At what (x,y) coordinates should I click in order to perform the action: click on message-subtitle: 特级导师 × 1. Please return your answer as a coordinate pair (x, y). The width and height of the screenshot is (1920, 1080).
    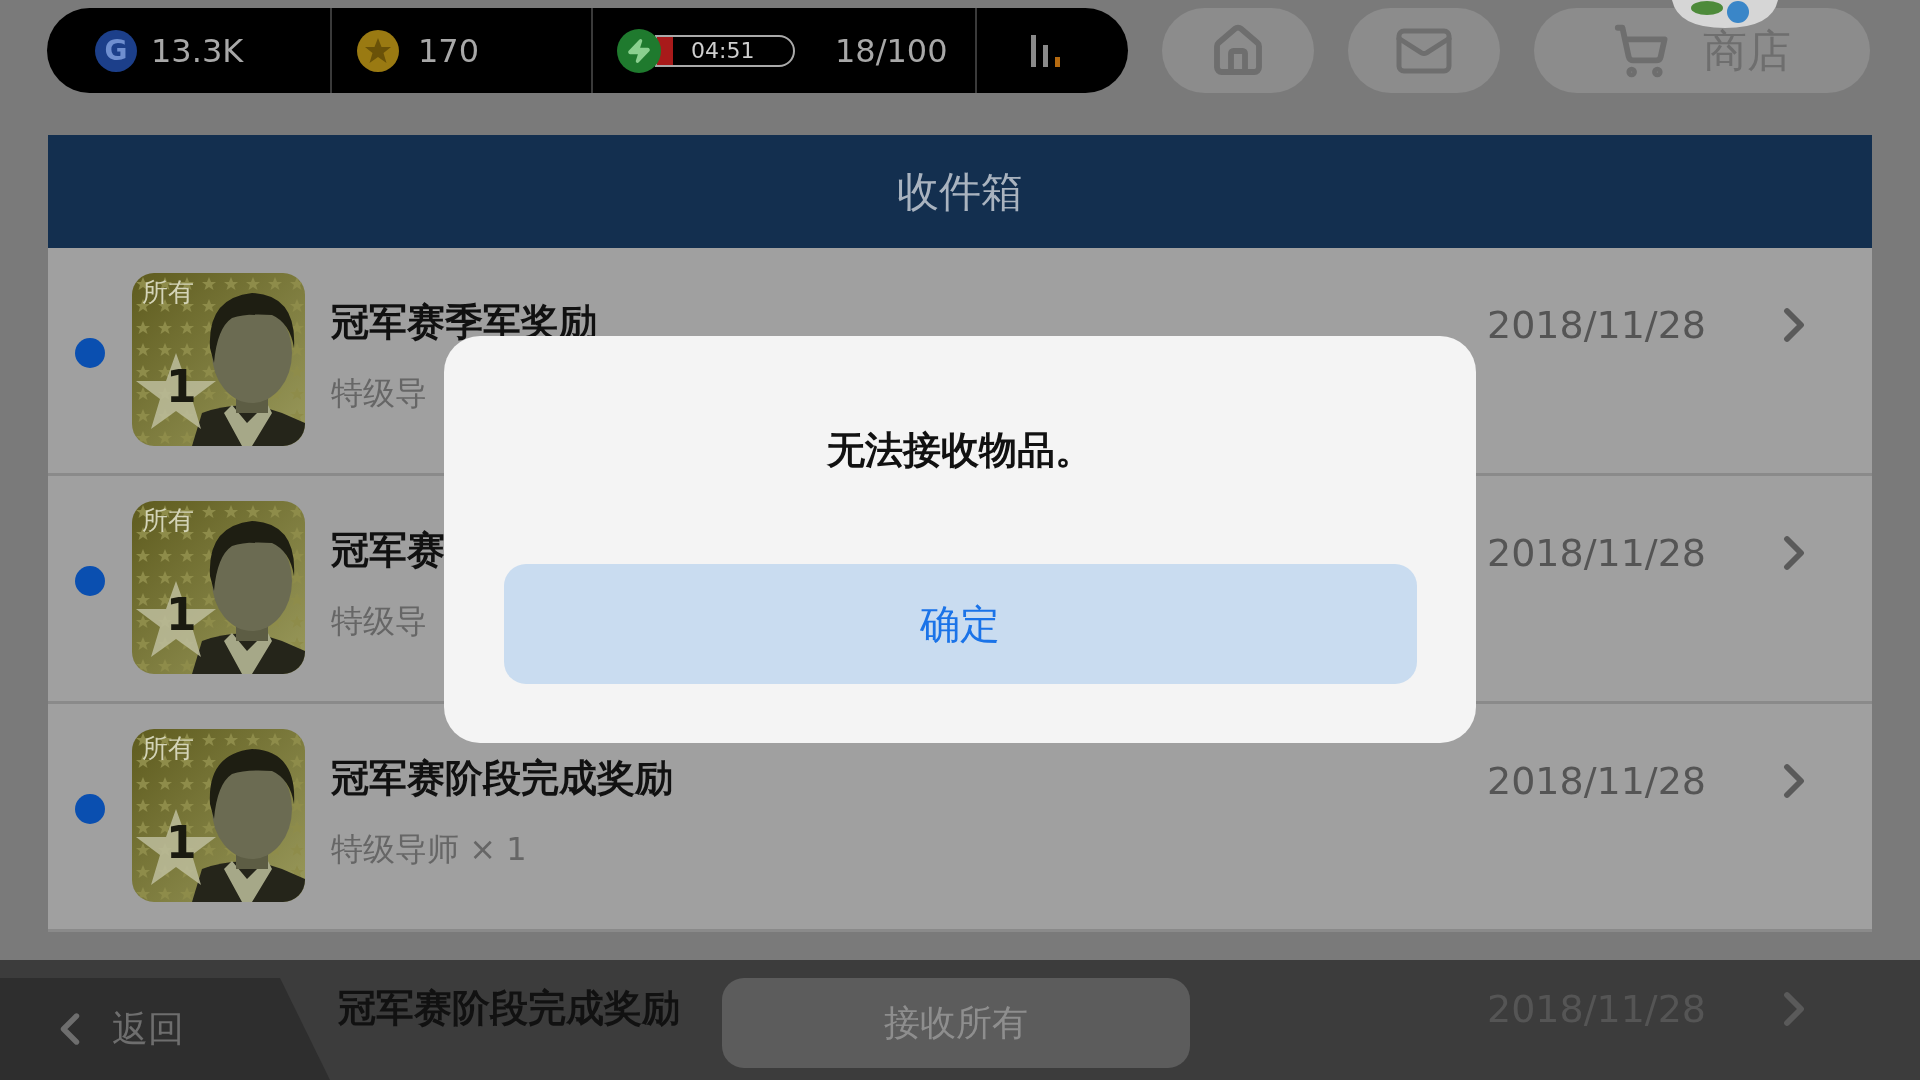
    Looking at the image, I should click on (429, 849).